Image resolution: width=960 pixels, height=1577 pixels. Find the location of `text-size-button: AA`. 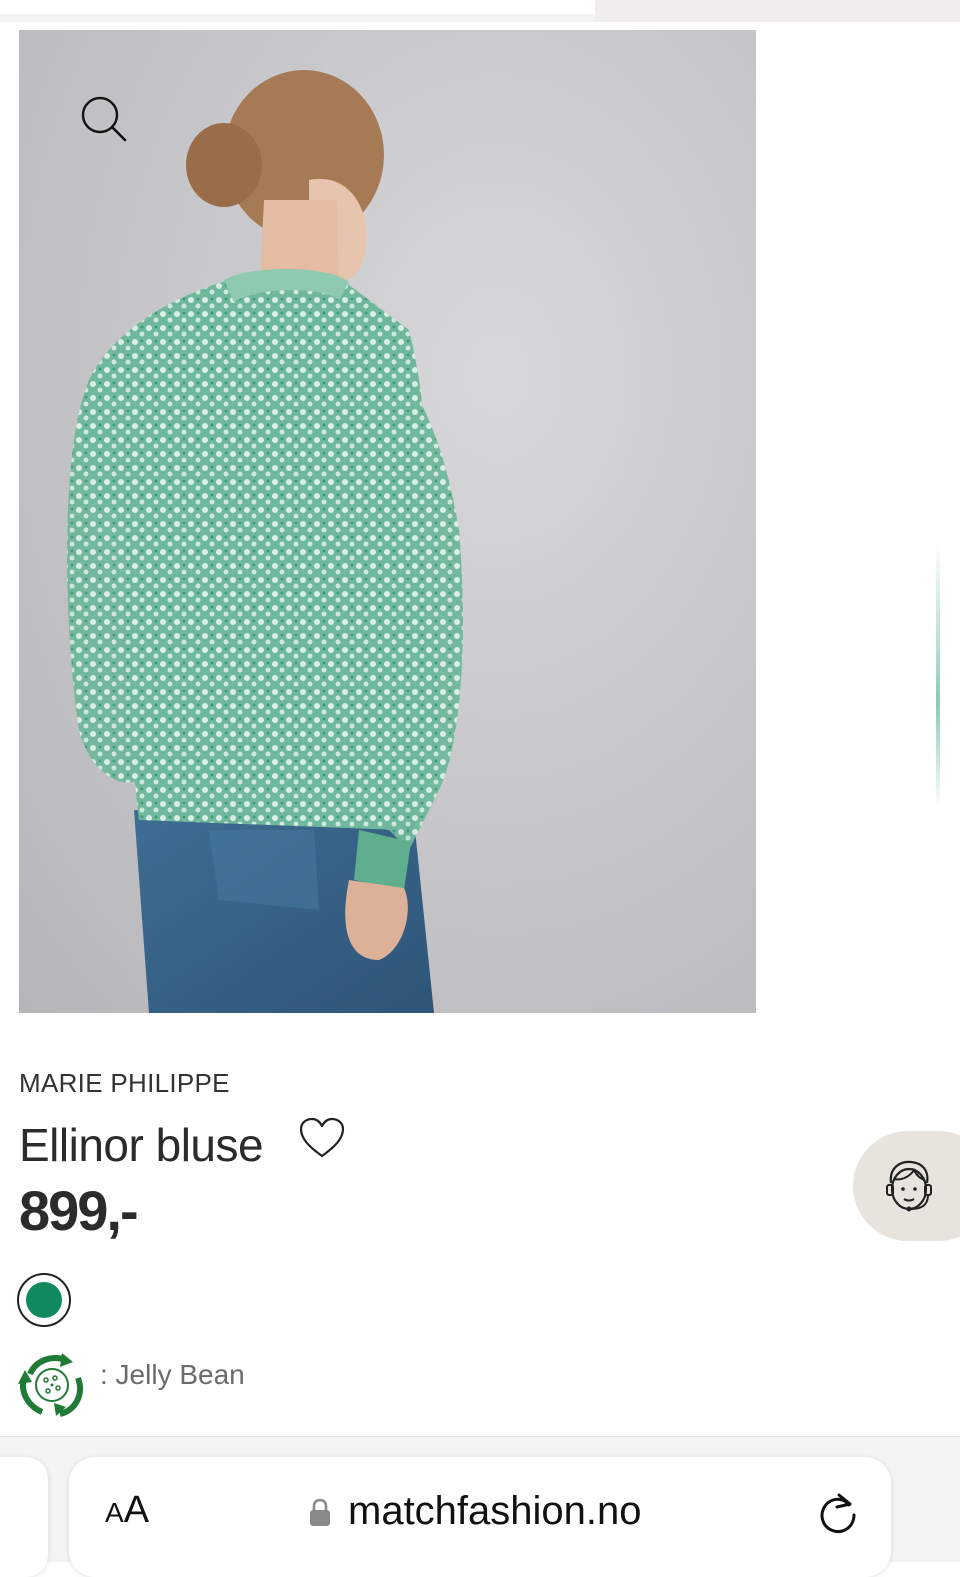

text-size-button: AA is located at coordinates (127, 1510).